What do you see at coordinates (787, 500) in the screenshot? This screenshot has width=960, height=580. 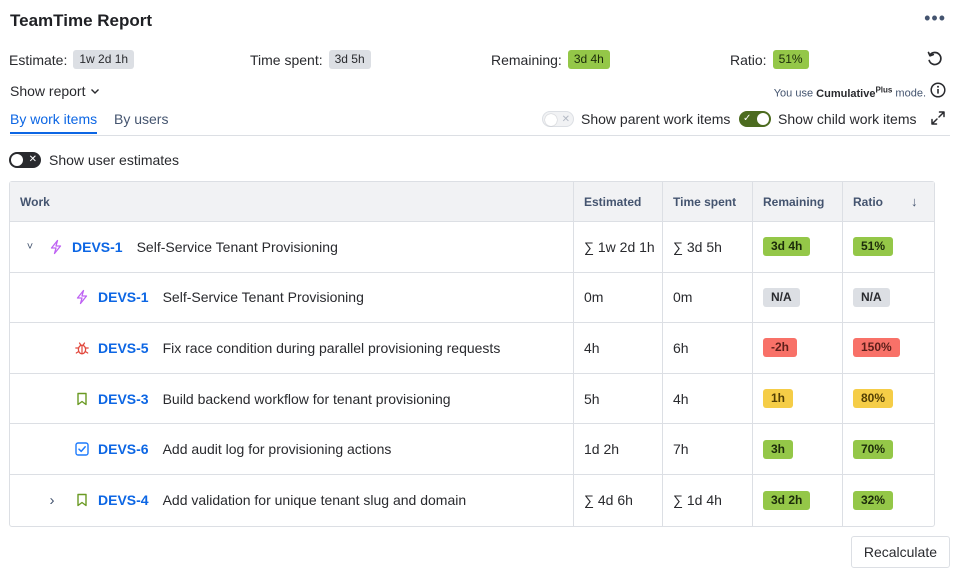 I see `remaining-badge: 3d 2h` at bounding box center [787, 500].